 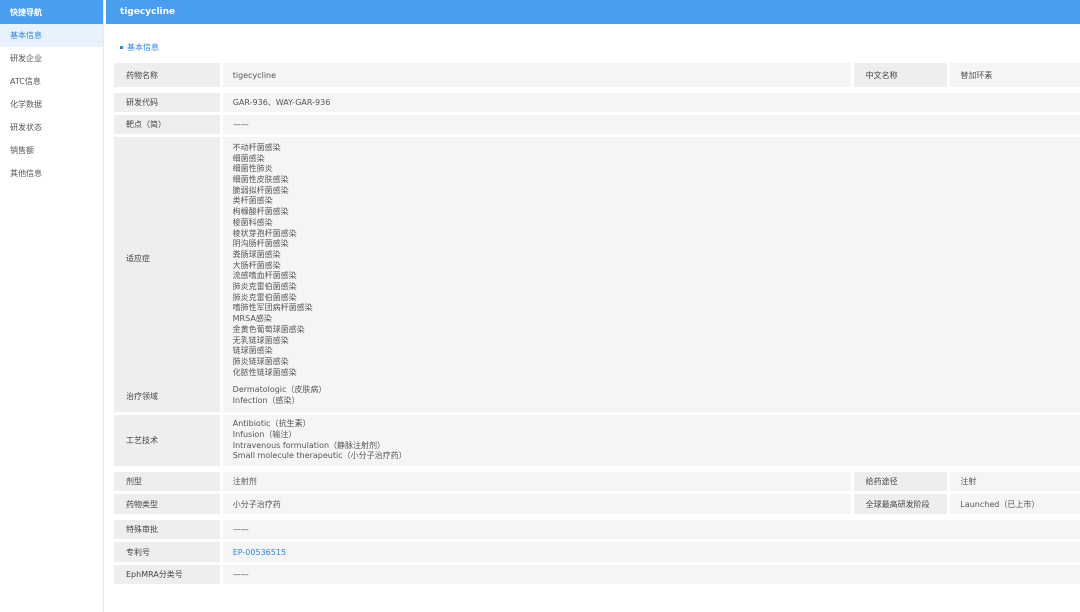 I want to click on route-label: 给药途径, so click(x=900, y=481).